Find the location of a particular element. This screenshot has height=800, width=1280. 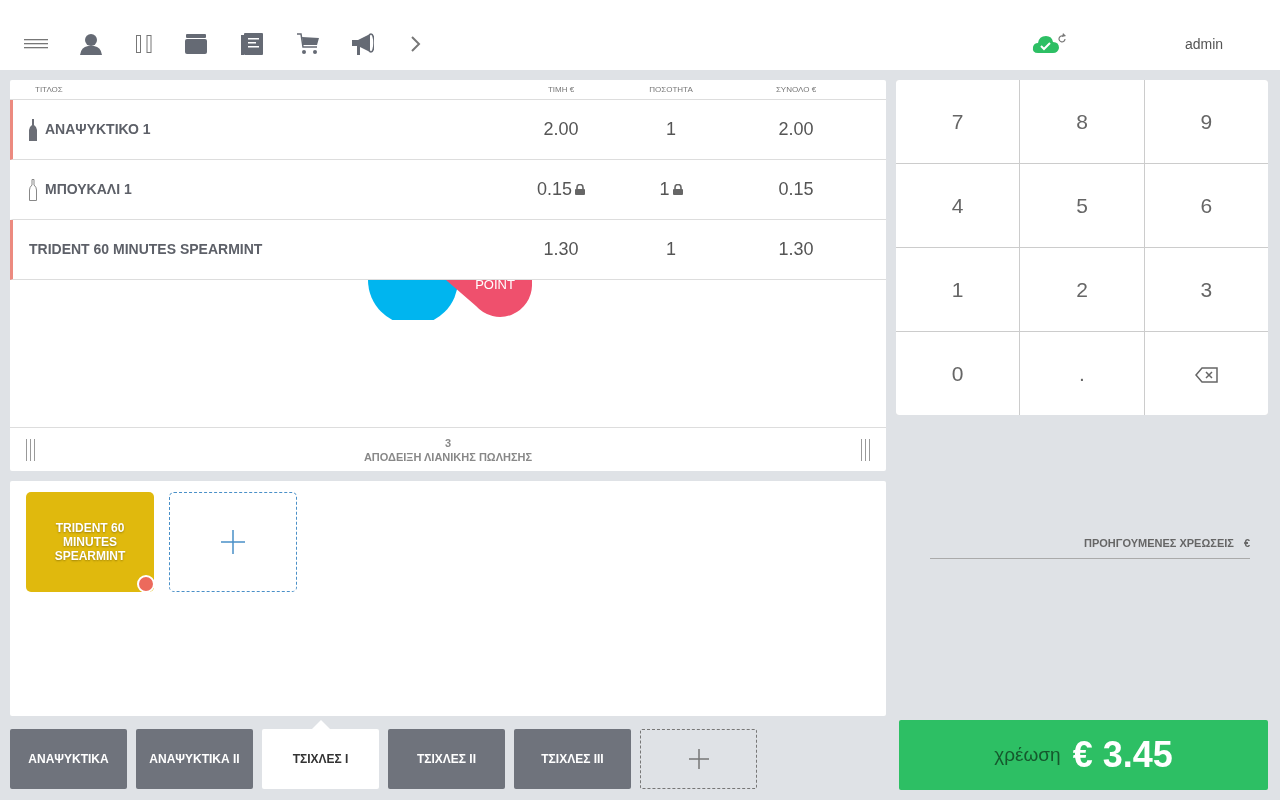

cloud-sync-icon is located at coordinates (1050, 44).